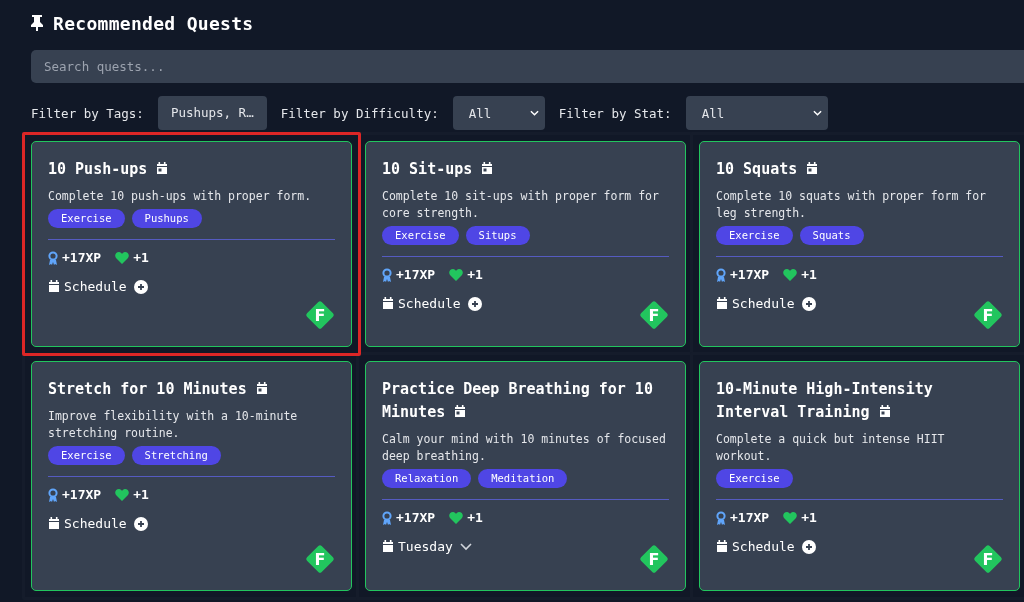  Describe the element at coordinates (825, 401) in the screenshot. I see `quest-title: 10-Minute High-Intensity Interval Training` at that location.